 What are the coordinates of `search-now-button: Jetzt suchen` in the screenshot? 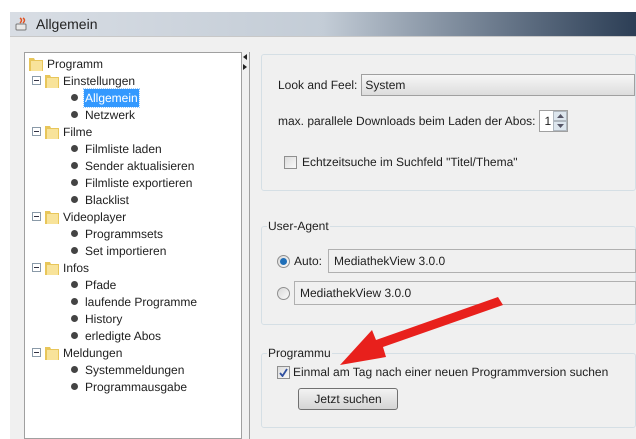 It's located at (348, 399).